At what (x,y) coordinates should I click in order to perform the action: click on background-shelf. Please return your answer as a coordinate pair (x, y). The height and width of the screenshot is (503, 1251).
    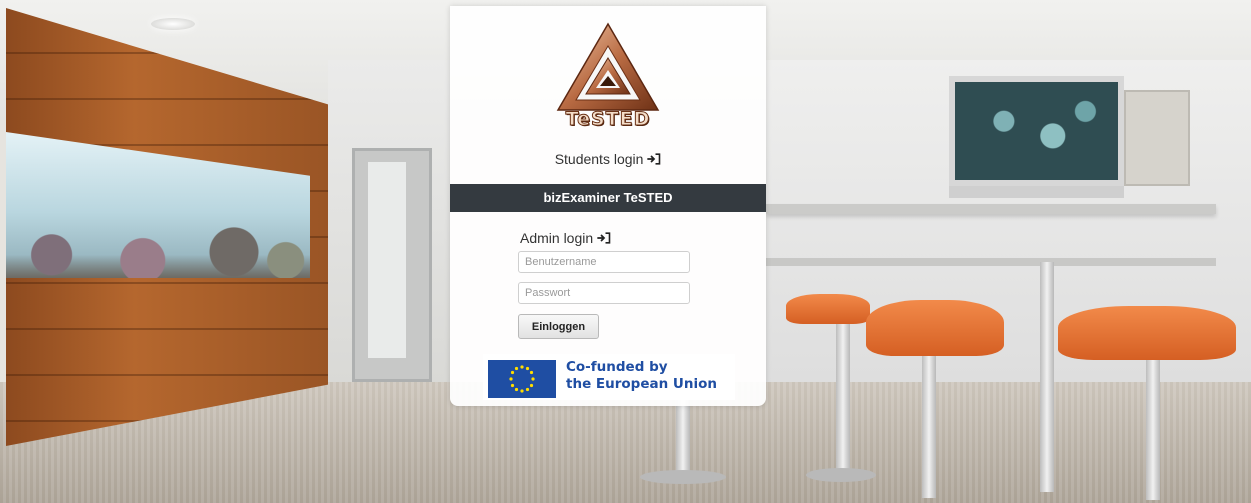
    Looking at the image, I should click on (991, 209).